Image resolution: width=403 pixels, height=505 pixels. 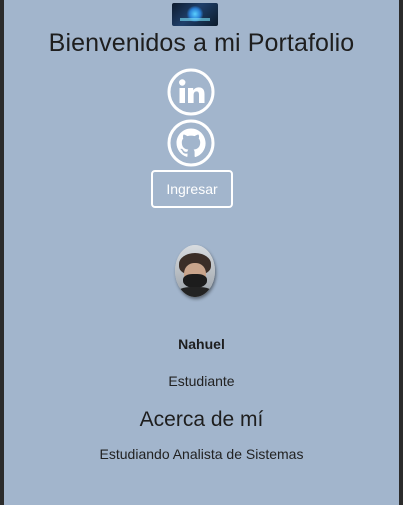 I want to click on avatar, so click(x=195, y=271).